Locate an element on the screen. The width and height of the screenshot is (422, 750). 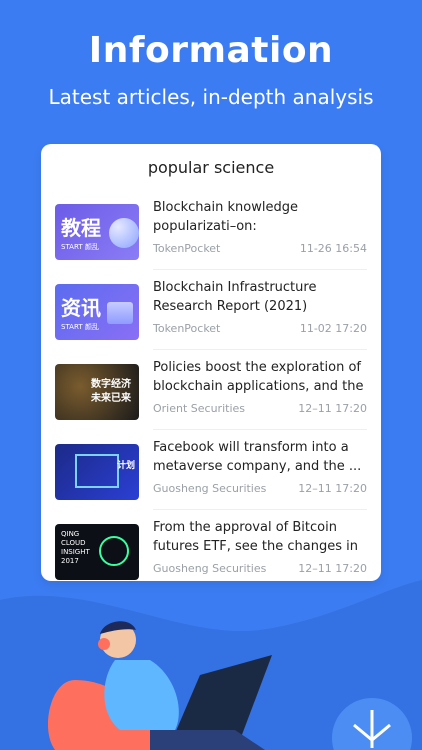
article-thumbnail: 资讯 START 颜乱 is located at coordinates (97, 312).